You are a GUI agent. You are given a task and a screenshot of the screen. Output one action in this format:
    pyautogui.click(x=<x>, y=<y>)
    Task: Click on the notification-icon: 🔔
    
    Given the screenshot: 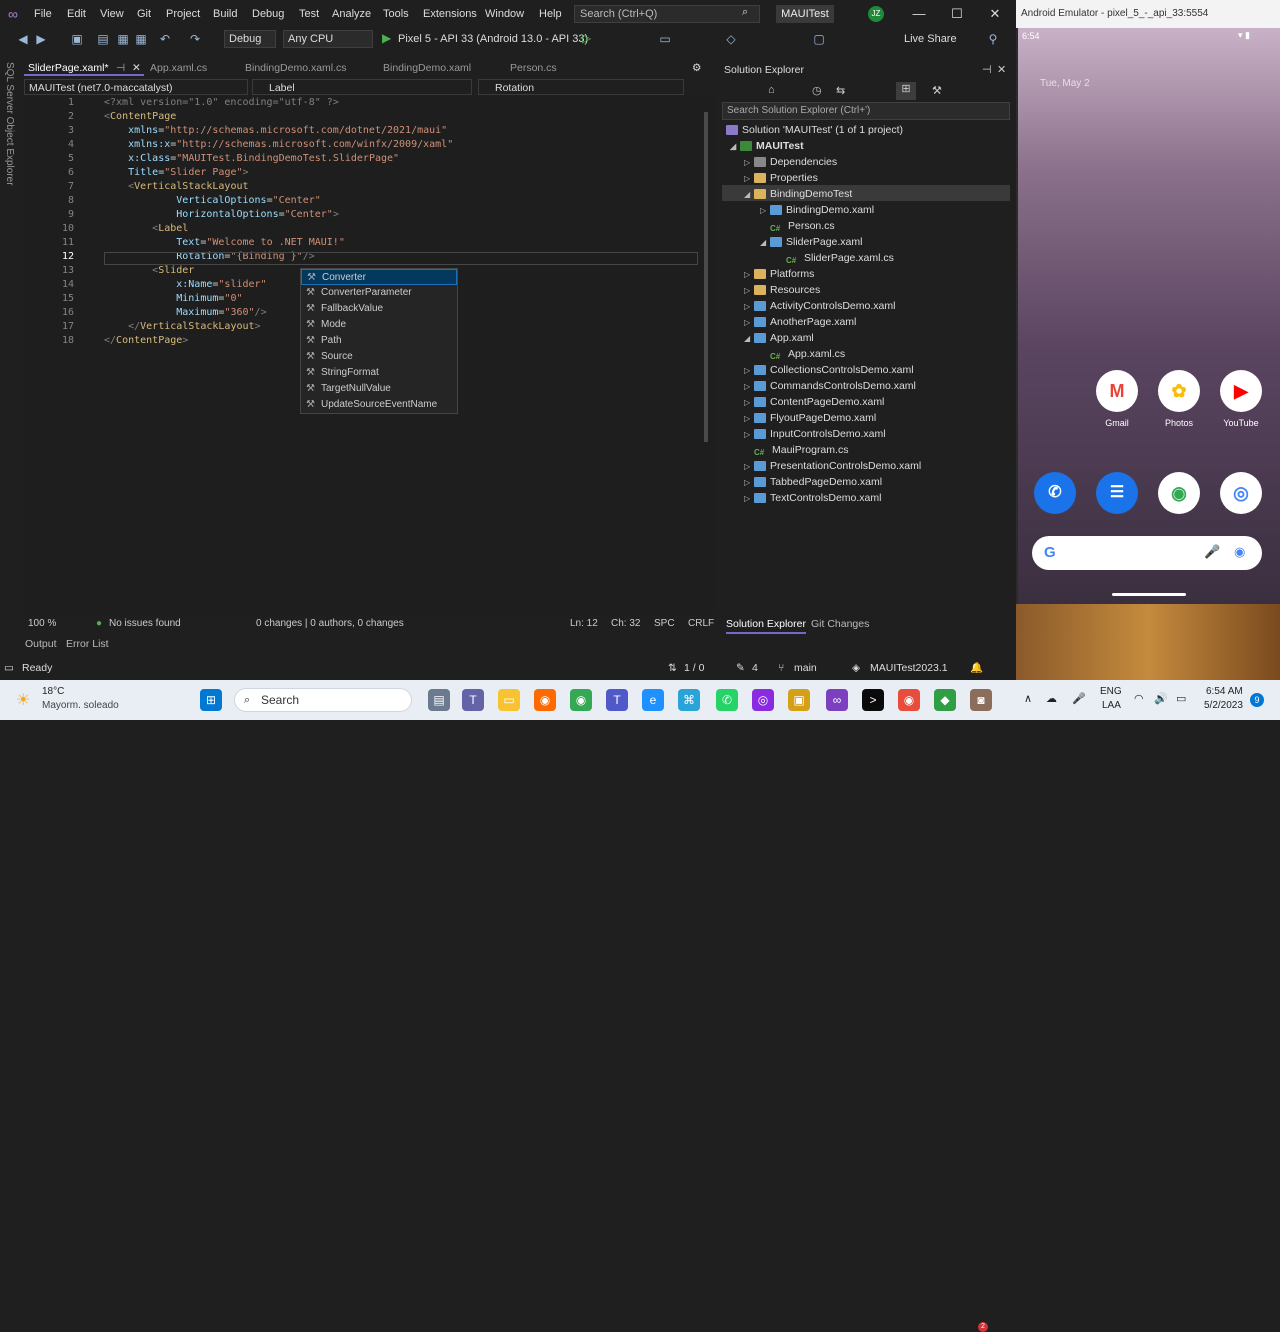 What is the action you would take?
    pyautogui.click(x=976, y=668)
    